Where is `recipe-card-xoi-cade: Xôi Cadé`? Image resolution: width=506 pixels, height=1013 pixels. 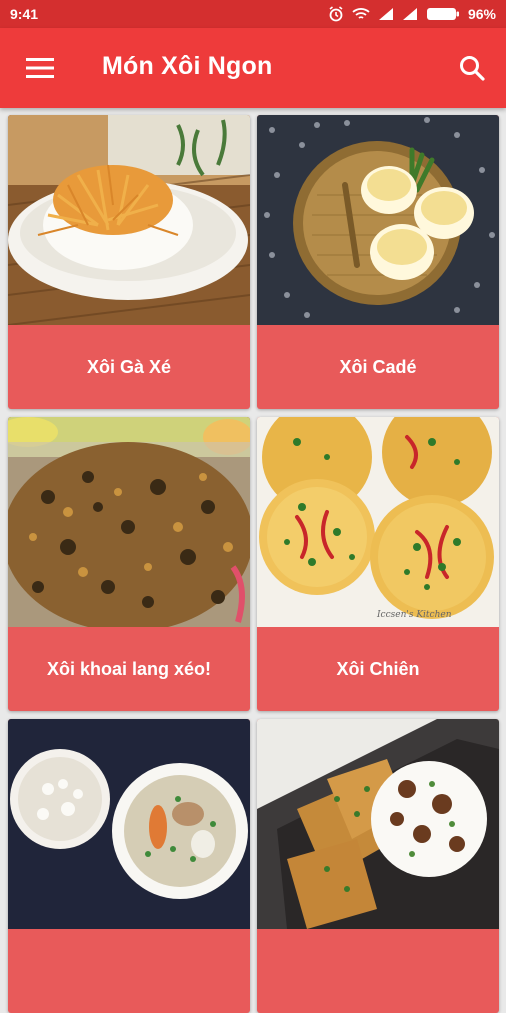
recipe-card-xoi-cade: Xôi Cadé is located at coordinates (378, 262).